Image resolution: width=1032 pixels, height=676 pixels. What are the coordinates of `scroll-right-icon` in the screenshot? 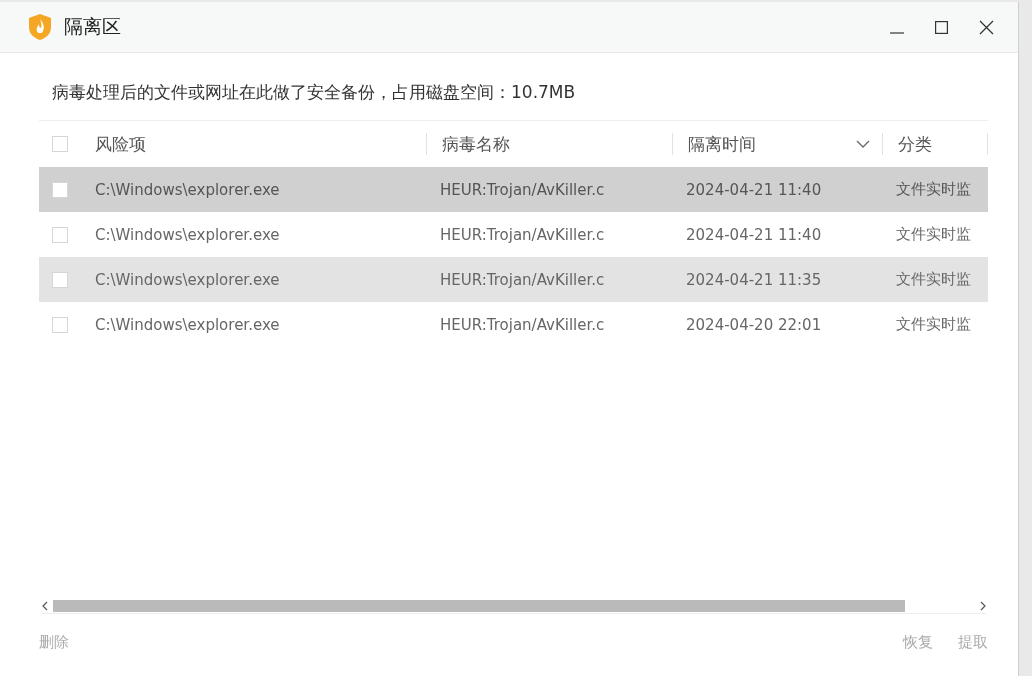 It's located at (983, 606).